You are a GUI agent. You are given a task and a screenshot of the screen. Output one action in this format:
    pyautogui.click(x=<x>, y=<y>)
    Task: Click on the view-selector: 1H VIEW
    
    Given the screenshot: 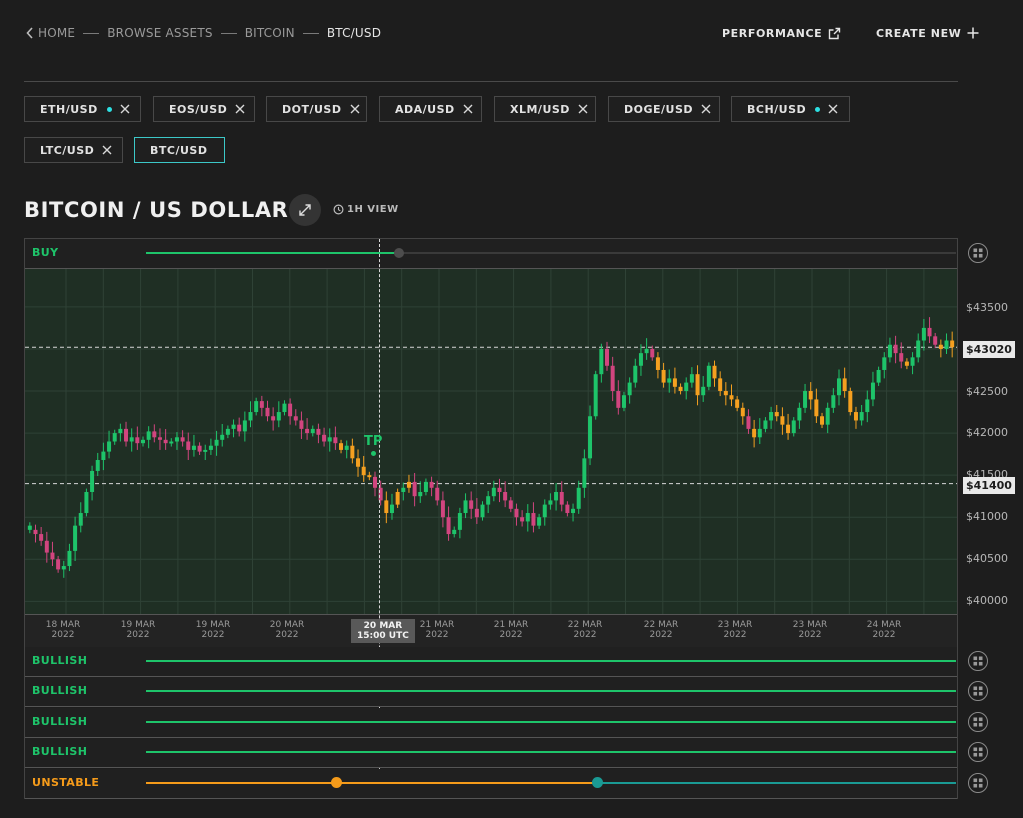 What is the action you would take?
    pyautogui.click(x=366, y=209)
    